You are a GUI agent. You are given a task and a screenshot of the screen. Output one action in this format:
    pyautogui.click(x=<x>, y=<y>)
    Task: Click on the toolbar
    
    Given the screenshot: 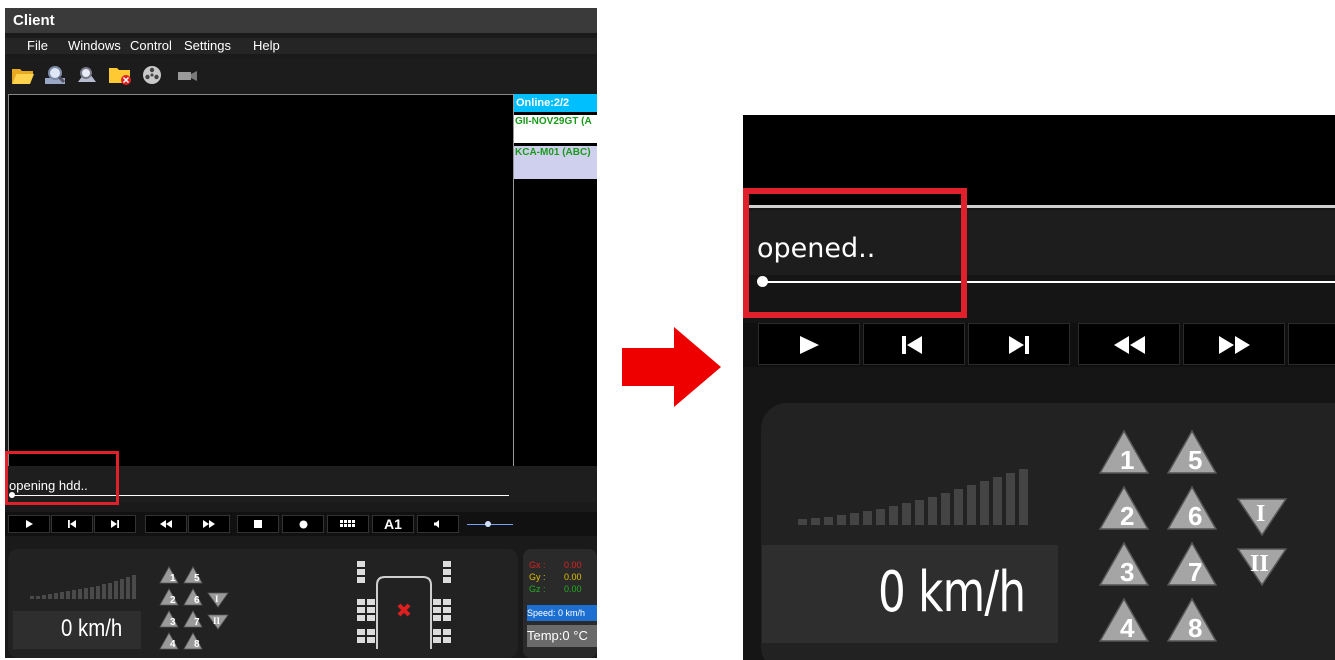 What is the action you would take?
    pyautogui.click(x=301, y=76)
    